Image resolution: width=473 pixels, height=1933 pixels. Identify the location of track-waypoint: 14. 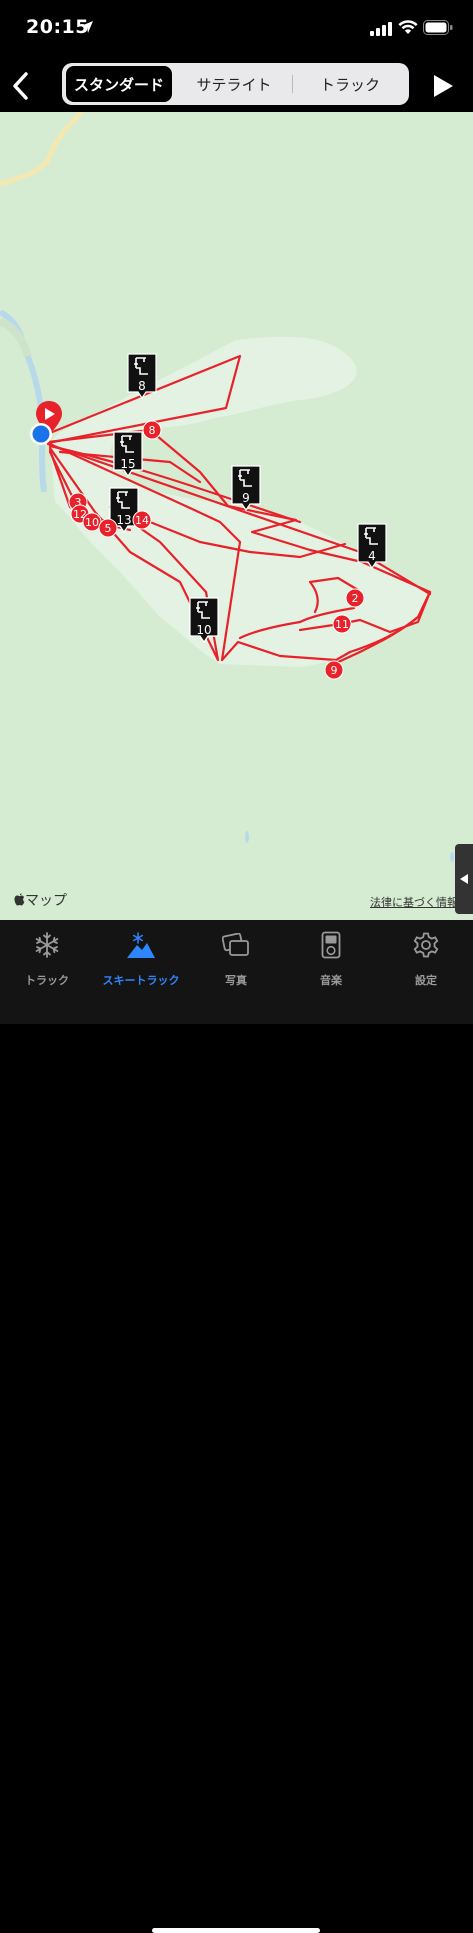
(142, 520).